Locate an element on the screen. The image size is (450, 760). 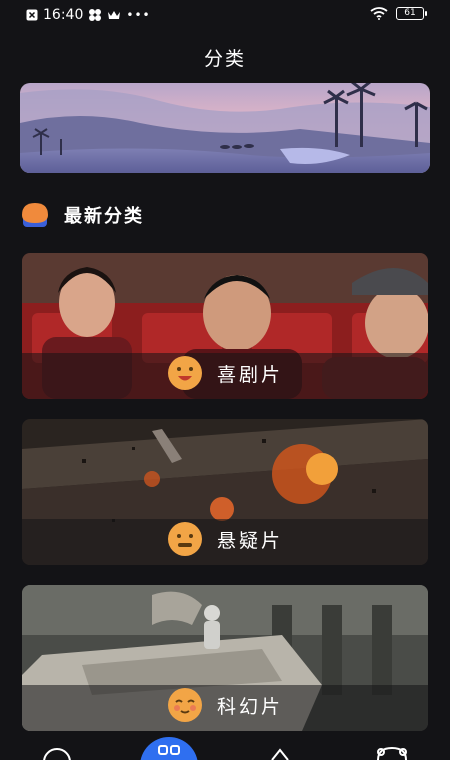
bottom-nav is located at coordinates (225, 748).